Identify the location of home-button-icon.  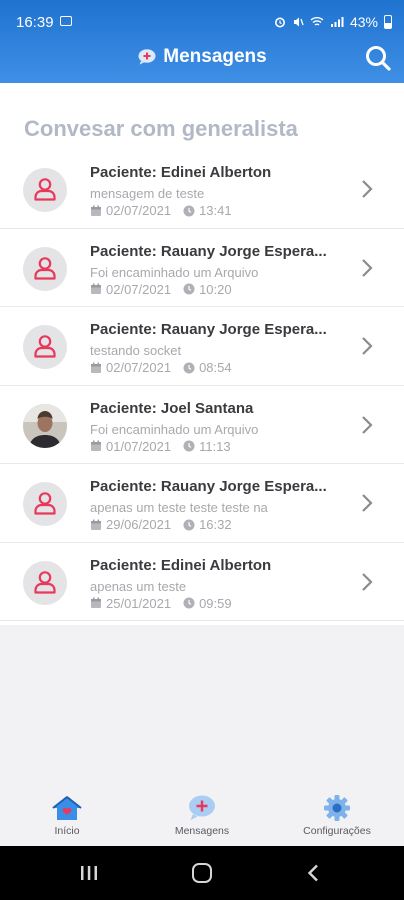
(202, 873).